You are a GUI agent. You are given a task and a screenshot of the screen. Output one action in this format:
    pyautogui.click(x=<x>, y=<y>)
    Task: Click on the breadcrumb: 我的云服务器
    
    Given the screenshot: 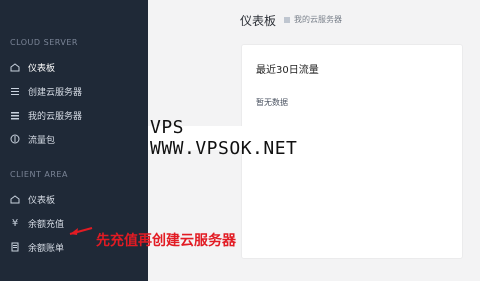 What is the action you would take?
    pyautogui.click(x=313, y=19)
    